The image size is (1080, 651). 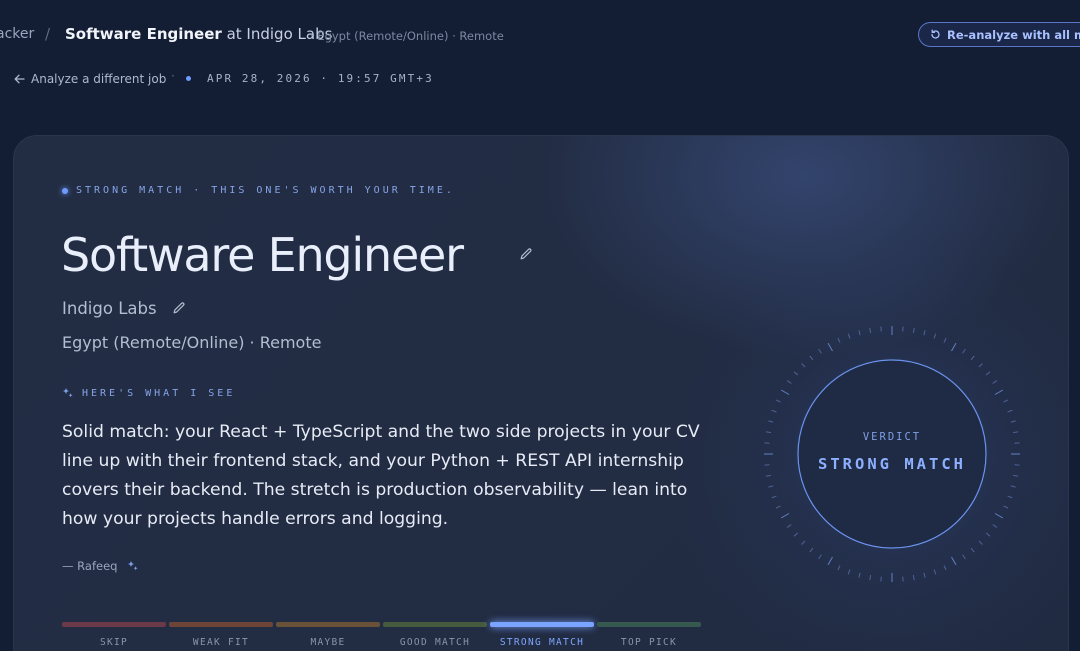 What do you see at coordinates (65, 190) in the screenshot?
I see `kicker-dot-icon` at bounding box center [65, 190].